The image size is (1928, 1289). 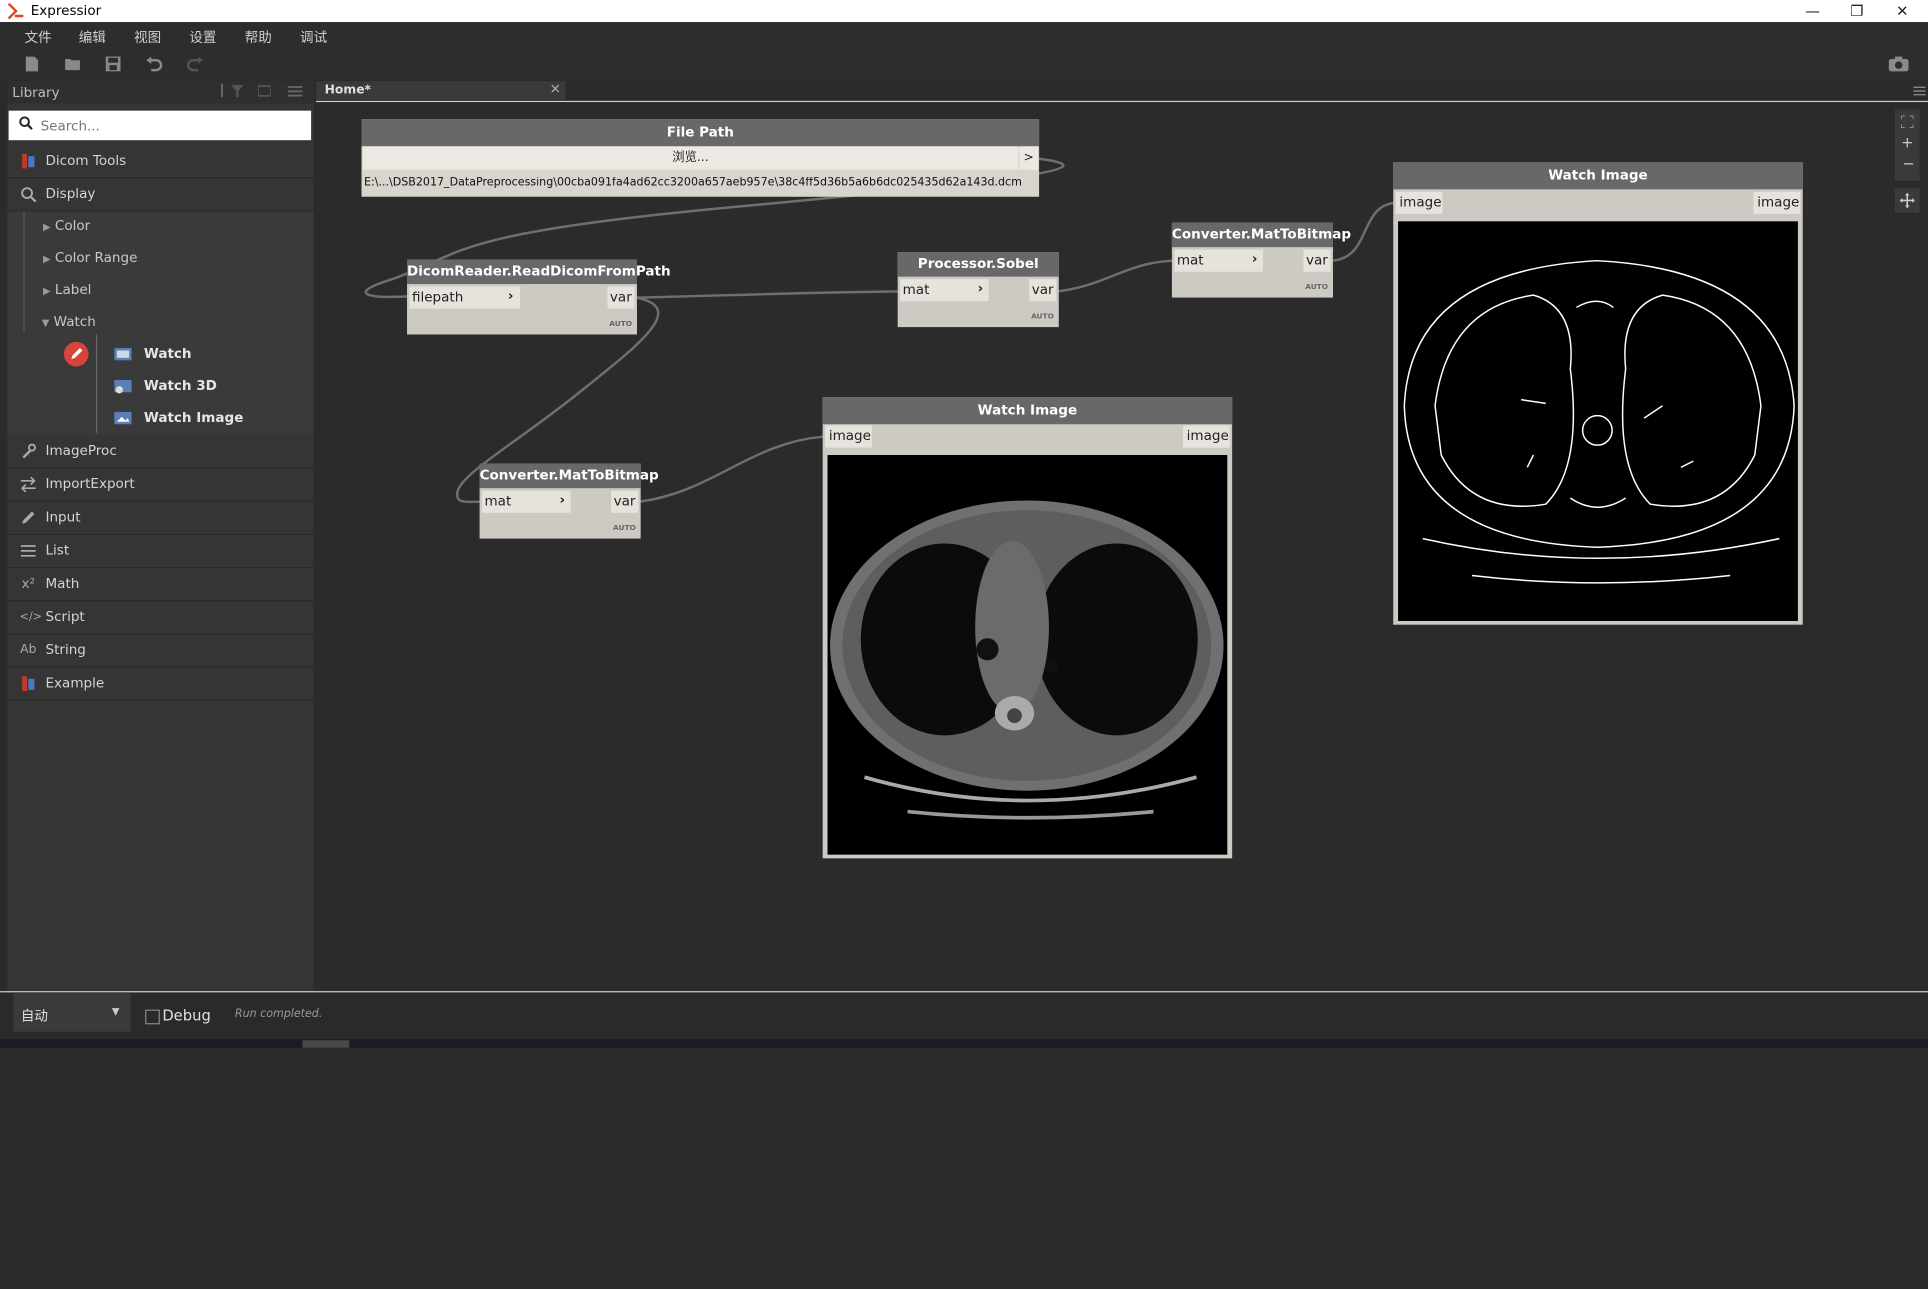 What do you see at coordinates (1857, 11) in the screenshot?
I see `restore-button: ❐` at bounding box center [1857, 11].